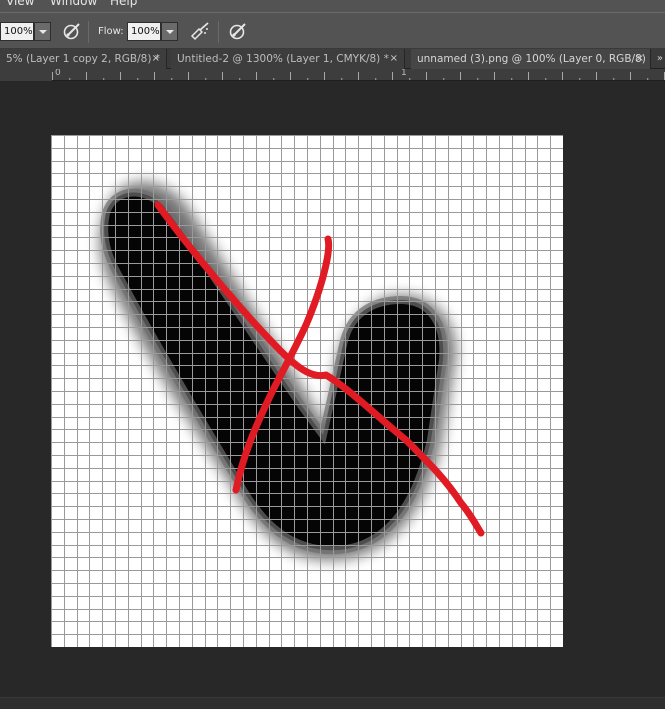 The image size is (665, 709). I want to click on tab-layer1-copy2: 5% (Layer 1 copy 2, RGB/8) * ×, so click(83, 59).